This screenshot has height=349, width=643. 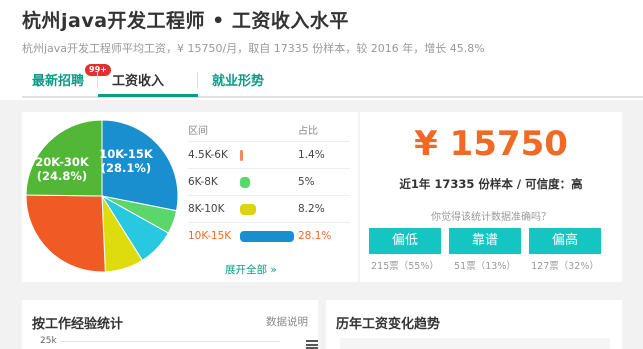 What do you see at coordinates (48, 341) in the screenshot?
I see `y-axis-tick: 25k` at bounding box center [48, 341].